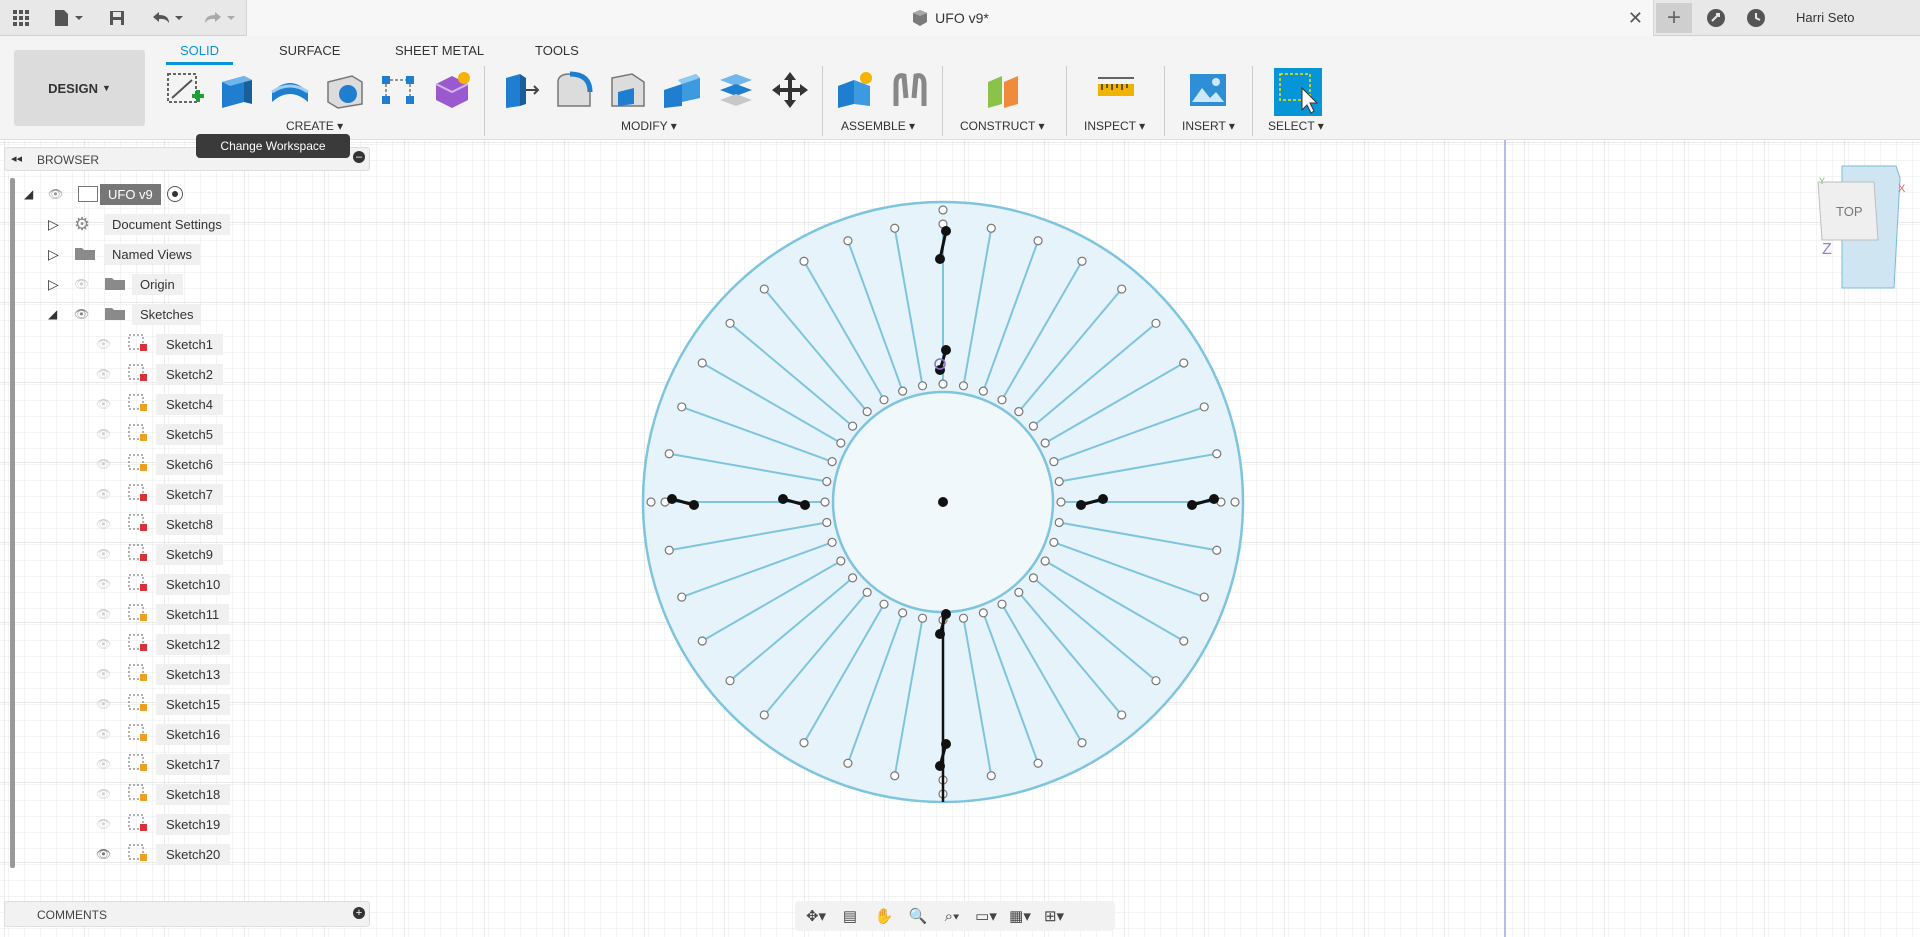  I want to click on chamfer-icon, so click(628, 90).